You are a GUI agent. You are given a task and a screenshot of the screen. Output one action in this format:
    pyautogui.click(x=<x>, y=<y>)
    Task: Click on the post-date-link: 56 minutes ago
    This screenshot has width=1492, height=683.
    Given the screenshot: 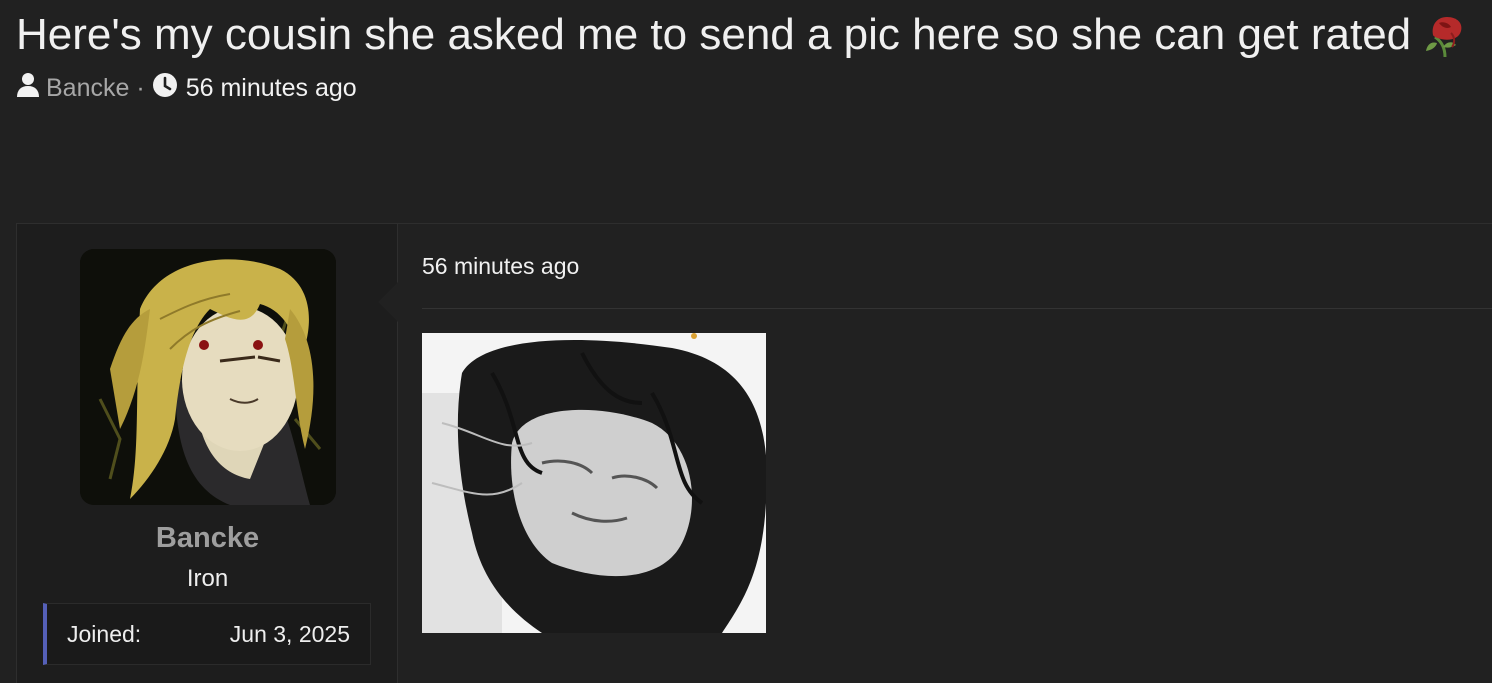 What is the action you would take?
    pyautogui.click(x=500, y=266)
    